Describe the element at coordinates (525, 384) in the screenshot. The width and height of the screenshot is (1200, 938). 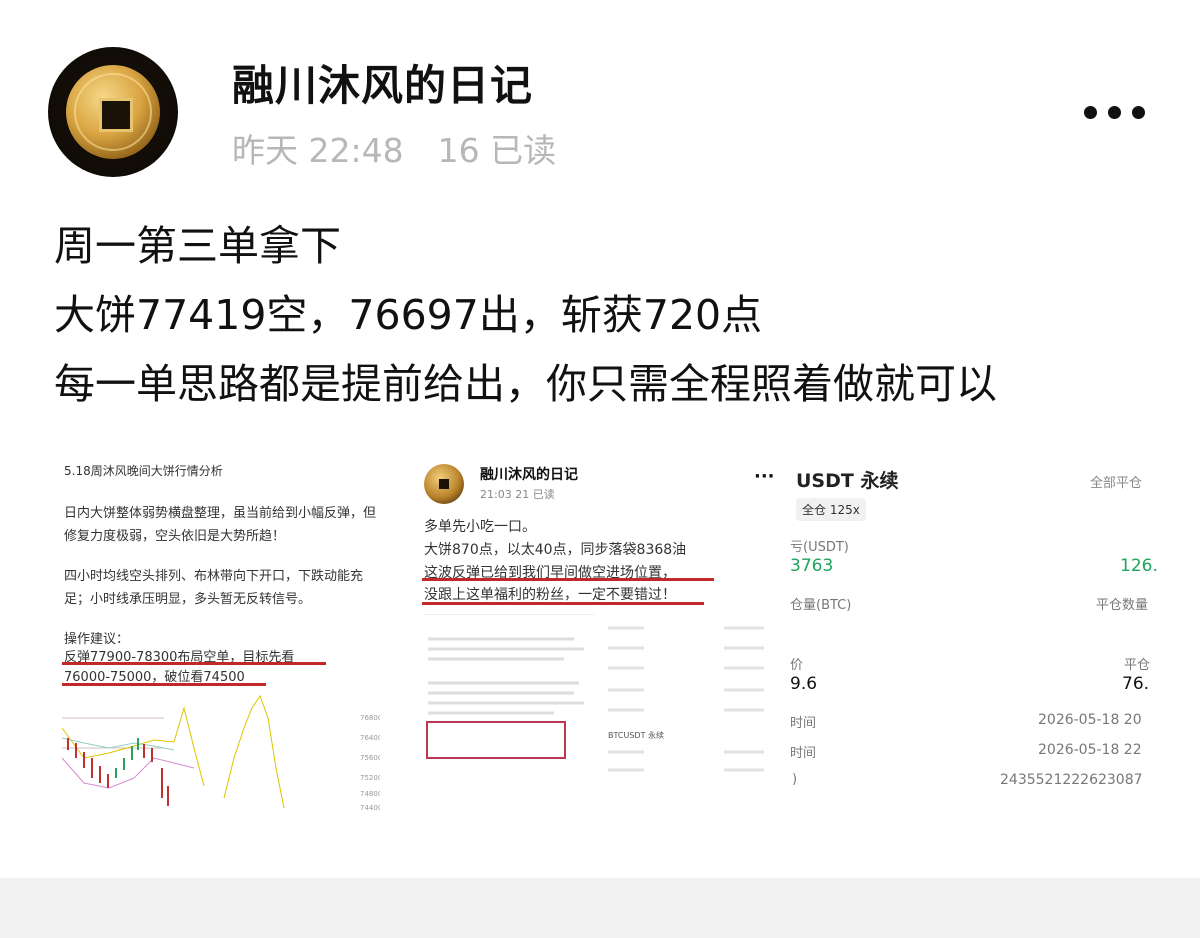
I see `post-line: 每一单思路都是提前给出，你只需全程照着做就可以` at that location.